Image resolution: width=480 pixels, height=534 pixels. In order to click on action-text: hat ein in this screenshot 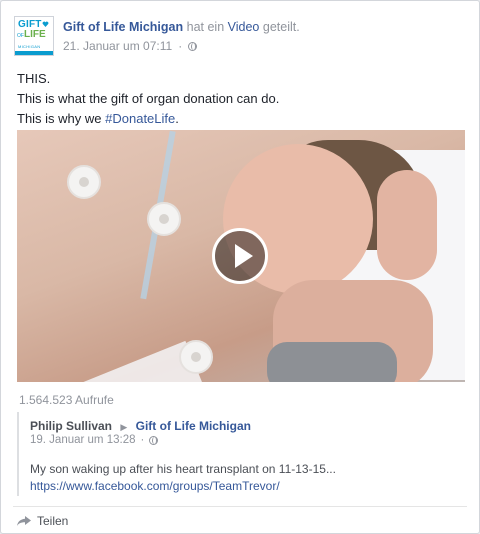, I will do `click(205, 27)`.